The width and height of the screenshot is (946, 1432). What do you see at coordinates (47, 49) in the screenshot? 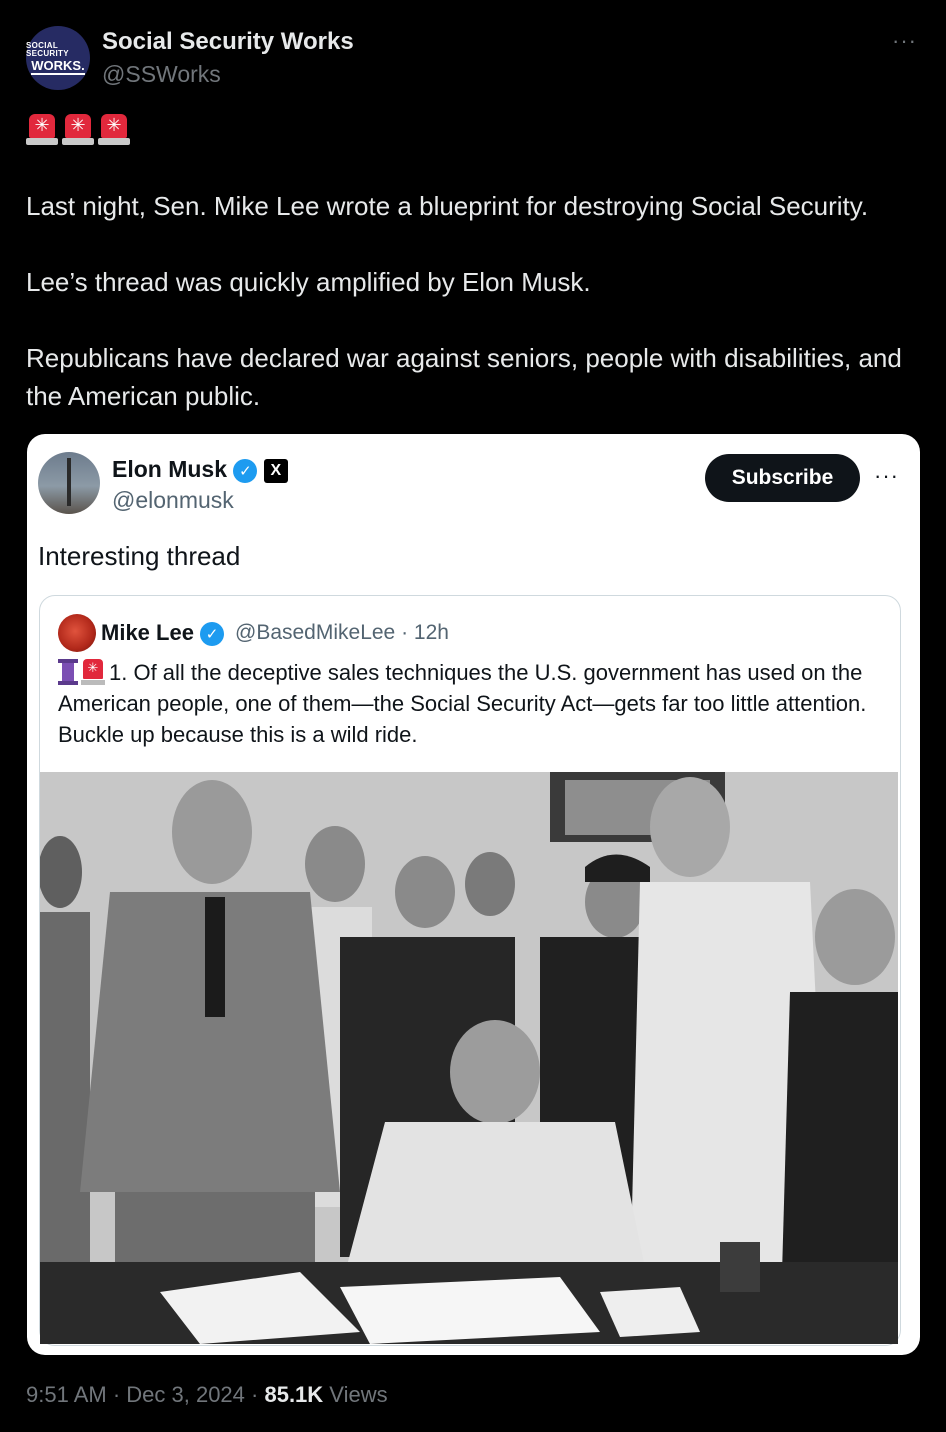
I see `avatar-text-top: SOCIAL SECURITY` at bounding box center [47, 49].